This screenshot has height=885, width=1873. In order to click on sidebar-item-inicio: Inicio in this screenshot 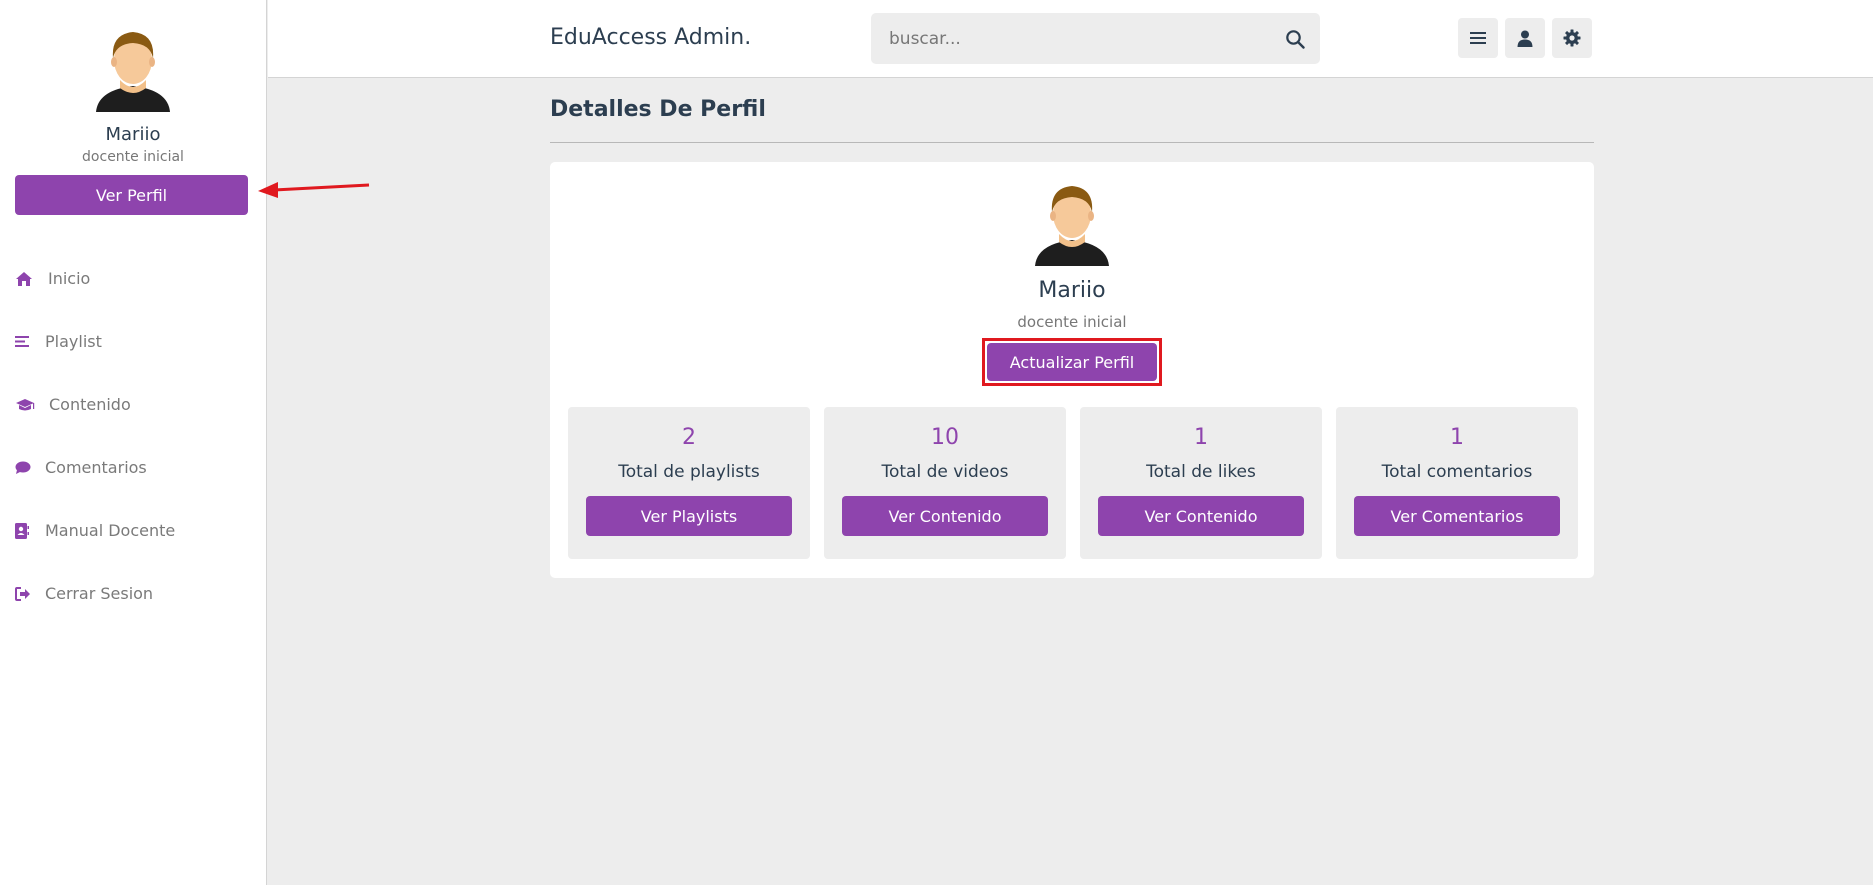, I will do `click(133, 278)`.